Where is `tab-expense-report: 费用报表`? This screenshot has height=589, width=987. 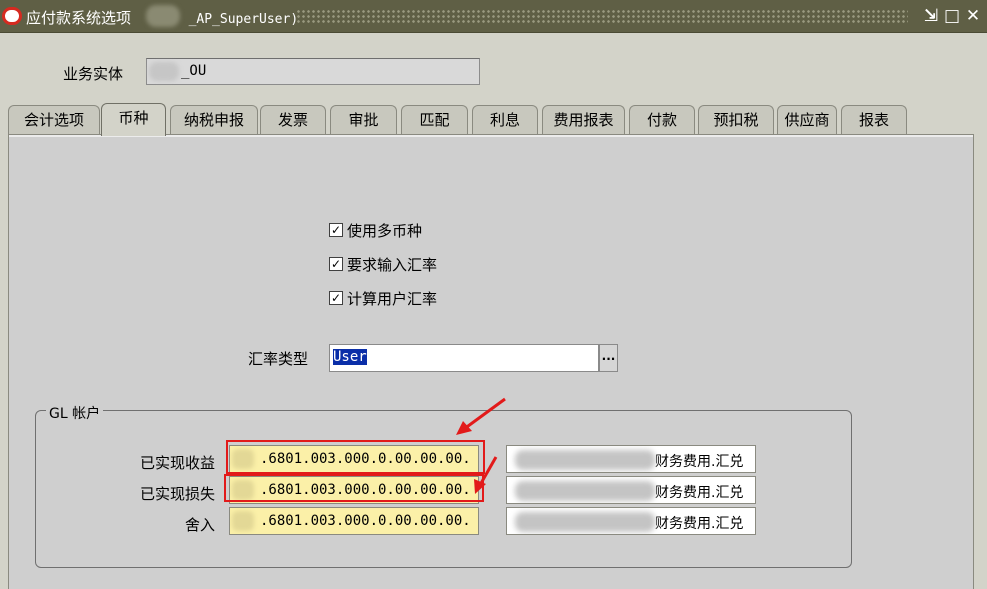 tab-expense-report: 费用报表 is located at coordinates (583, 120).